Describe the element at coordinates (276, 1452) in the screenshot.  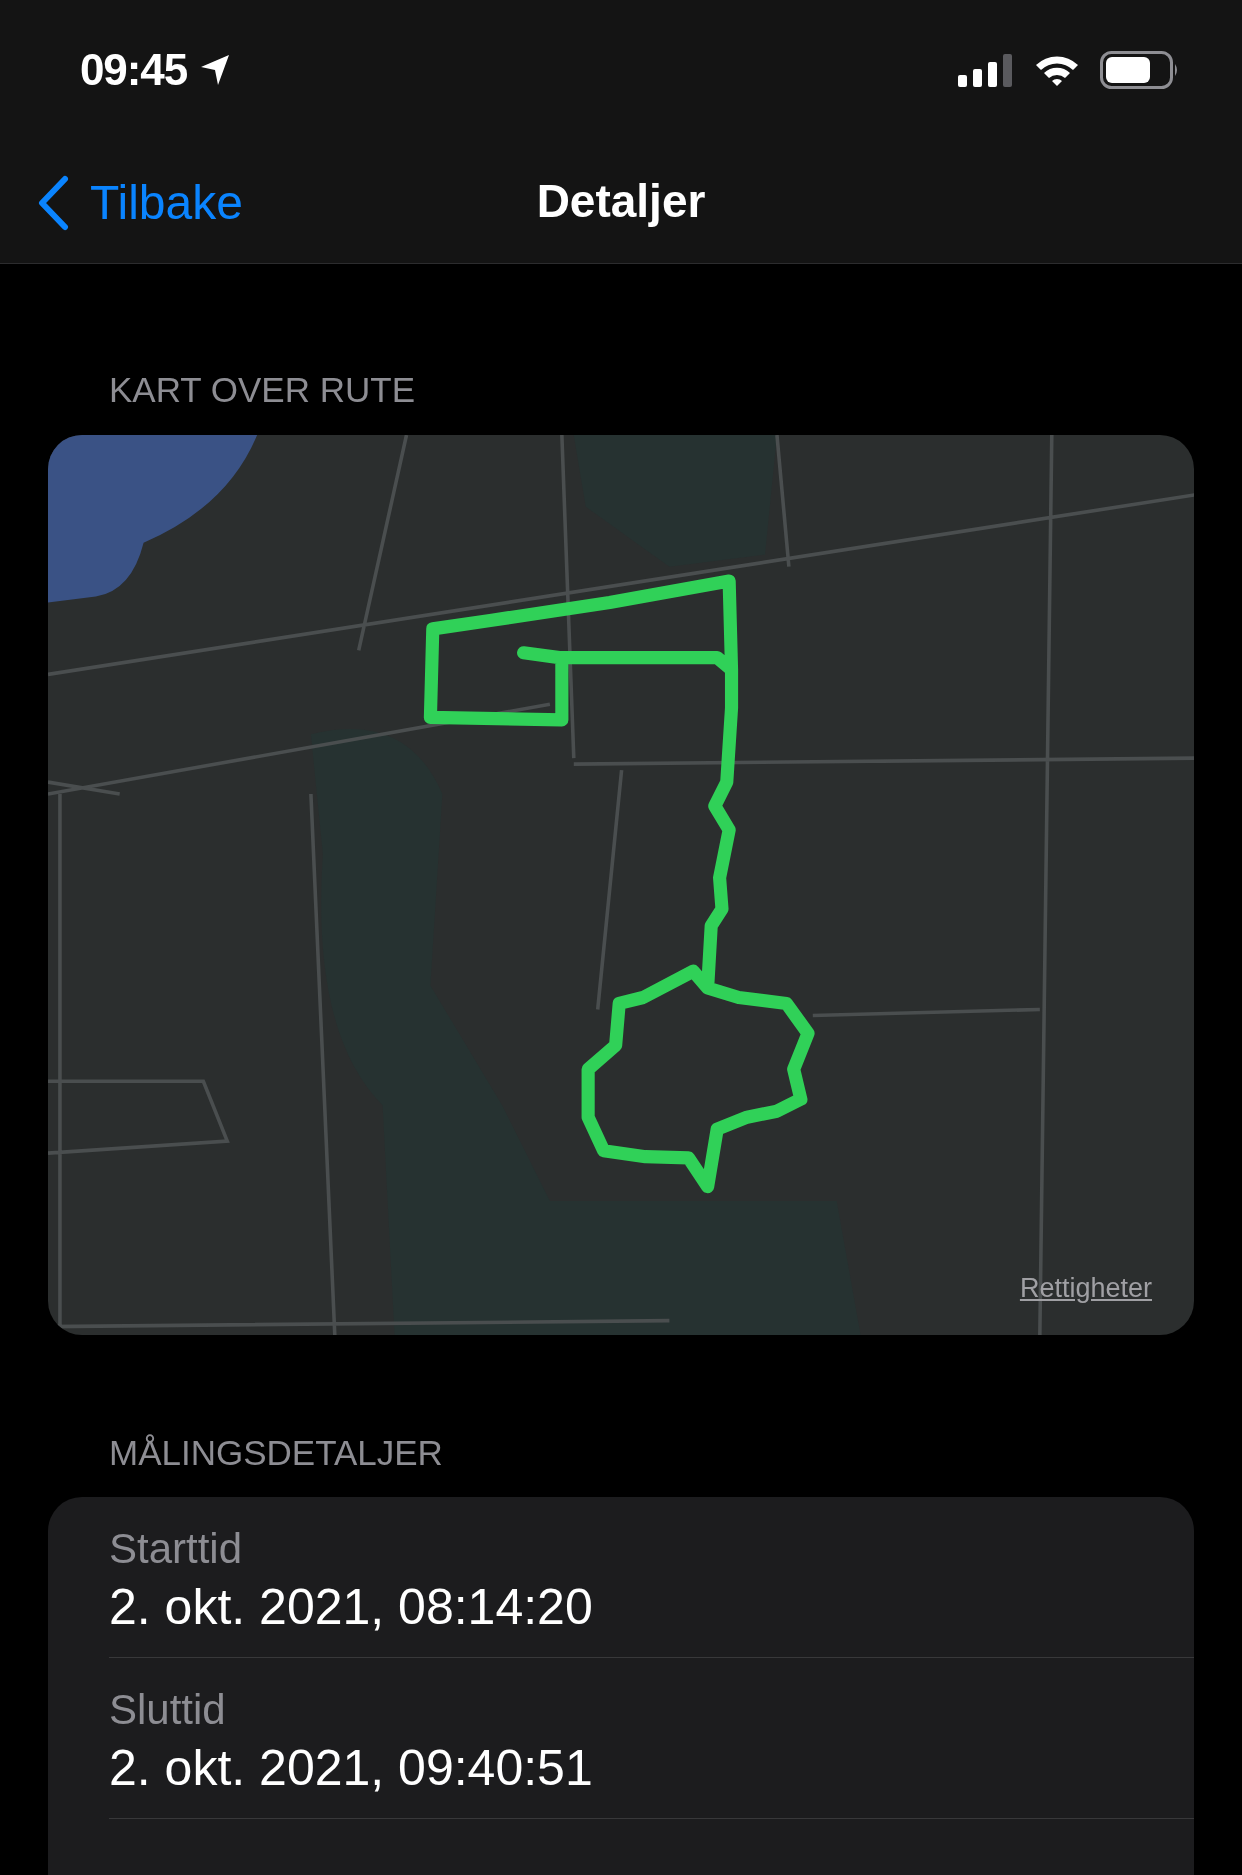
I see `section-header: MÅLINGSDETALJER` at that location.